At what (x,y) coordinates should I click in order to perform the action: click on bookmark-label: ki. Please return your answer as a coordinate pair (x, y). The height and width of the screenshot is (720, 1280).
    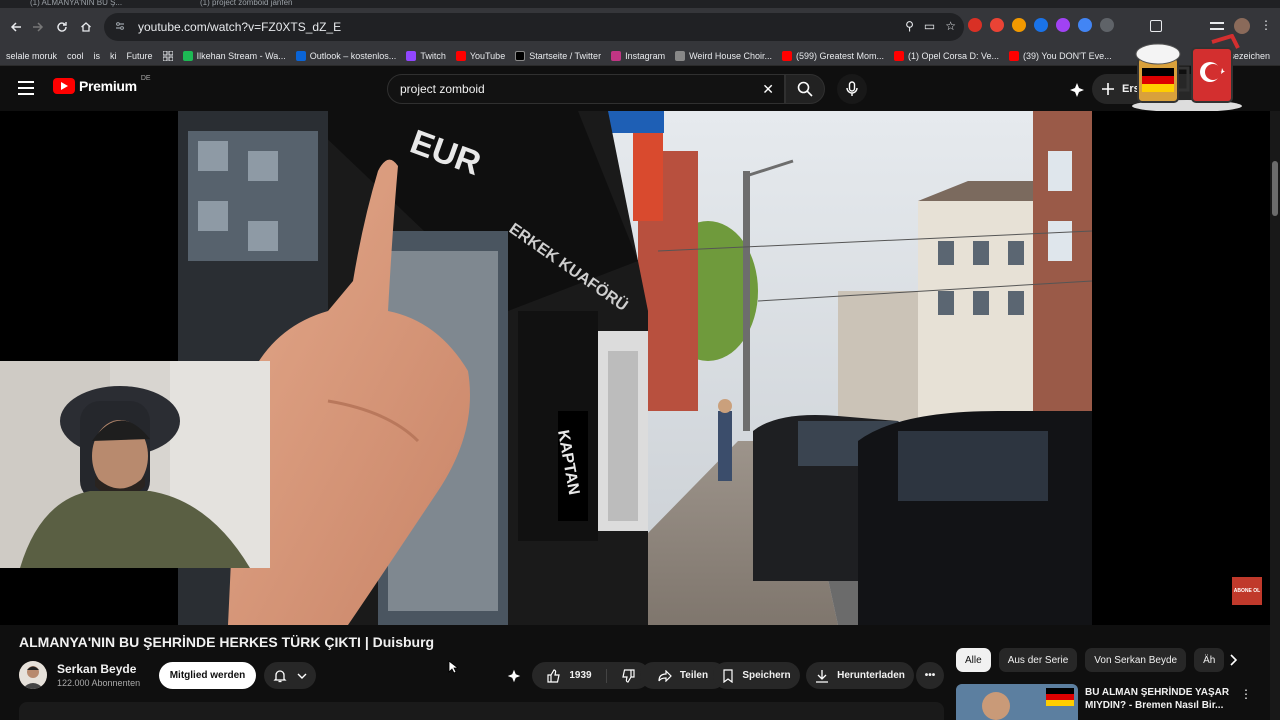
    Looking at the image, I should click on (113, 55).